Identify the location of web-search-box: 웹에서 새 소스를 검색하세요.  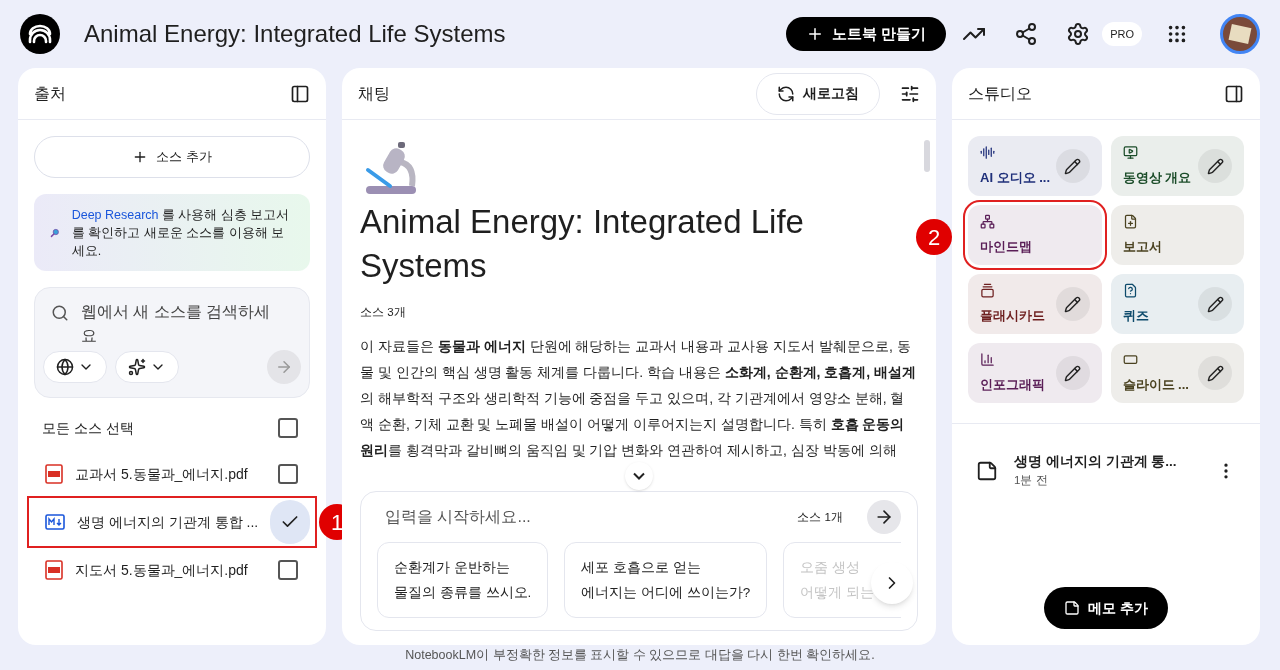
(172, 342).